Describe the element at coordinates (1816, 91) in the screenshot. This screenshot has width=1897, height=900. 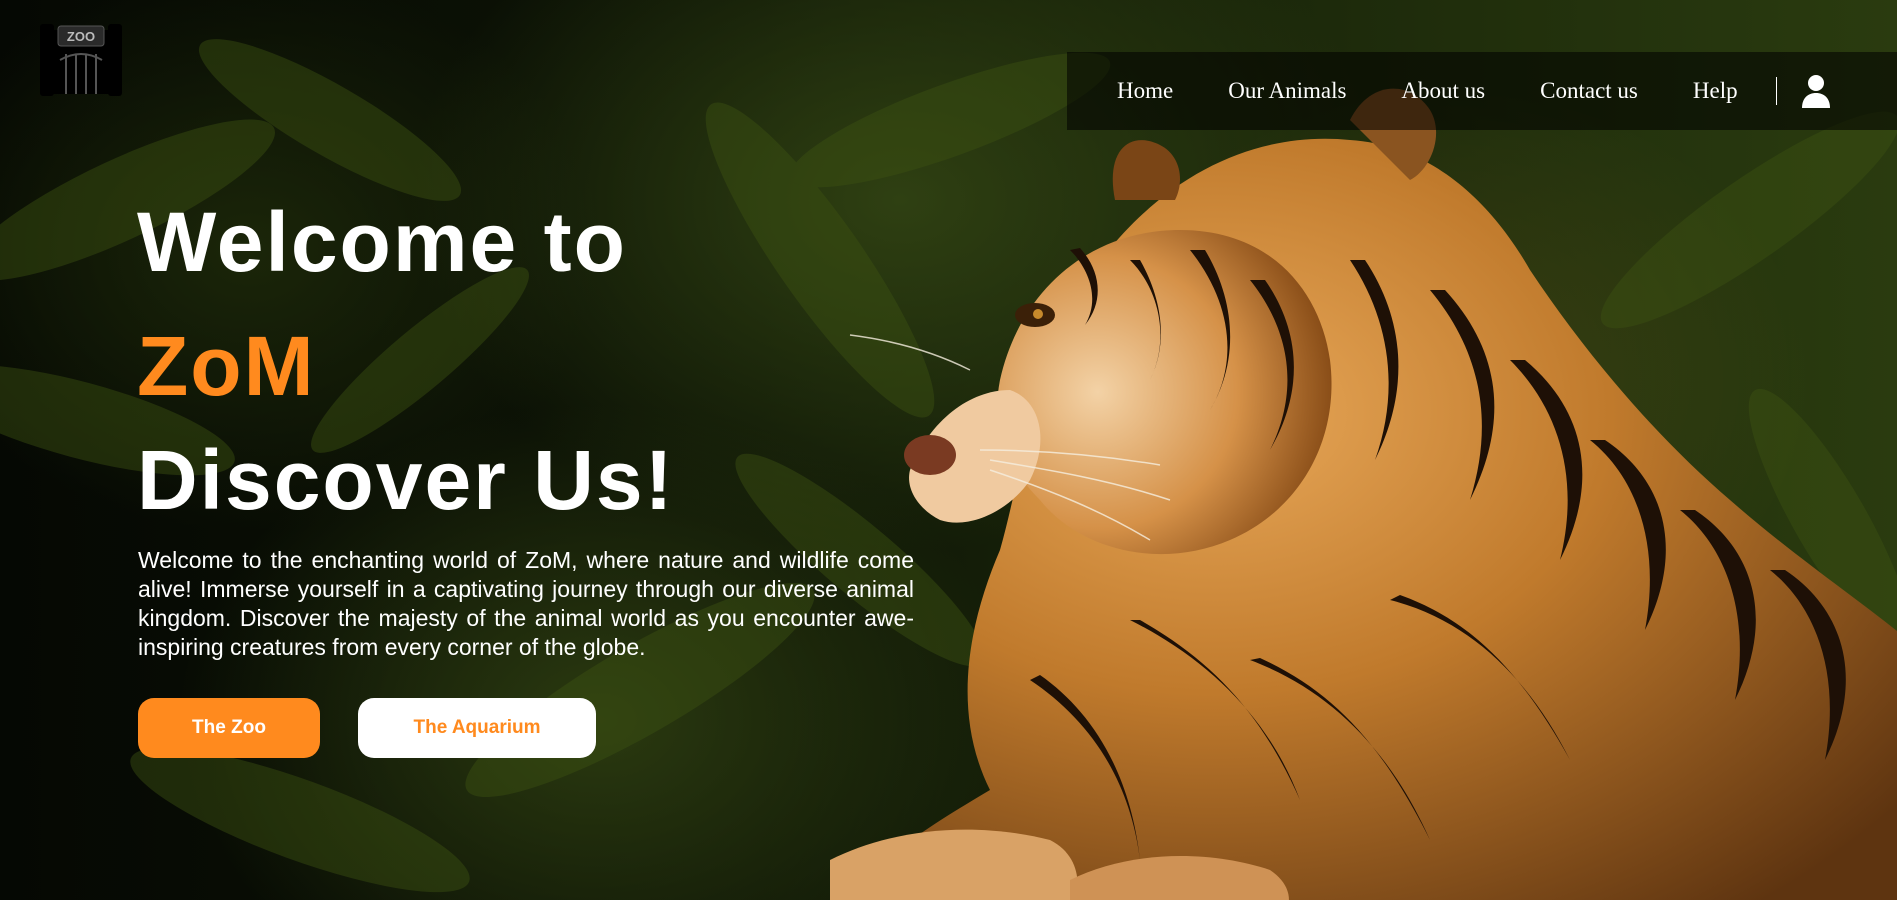
I see `user-icon` at that location.